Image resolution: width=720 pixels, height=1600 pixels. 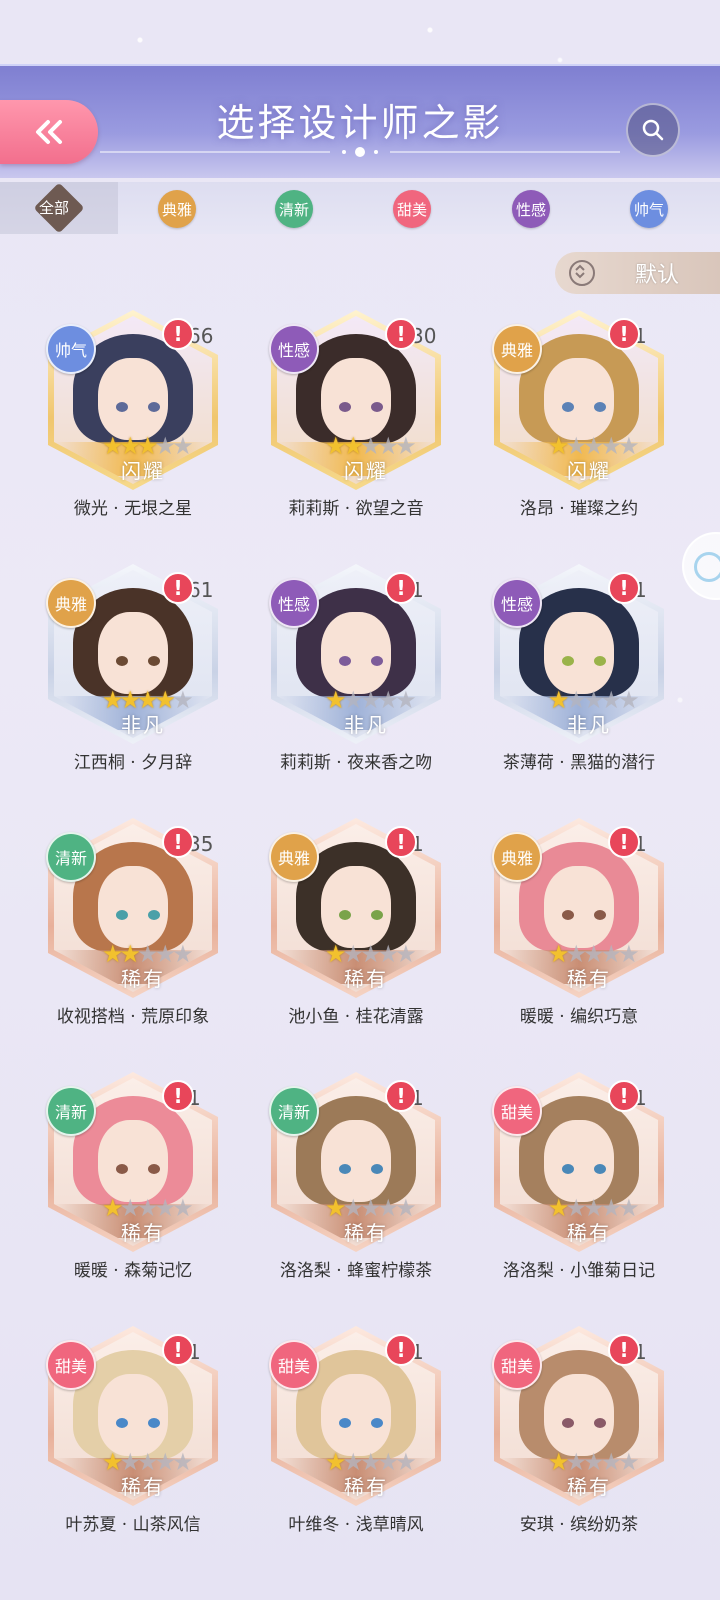 I want to click on tab-label: 典雅, so click(x=176, y=209).